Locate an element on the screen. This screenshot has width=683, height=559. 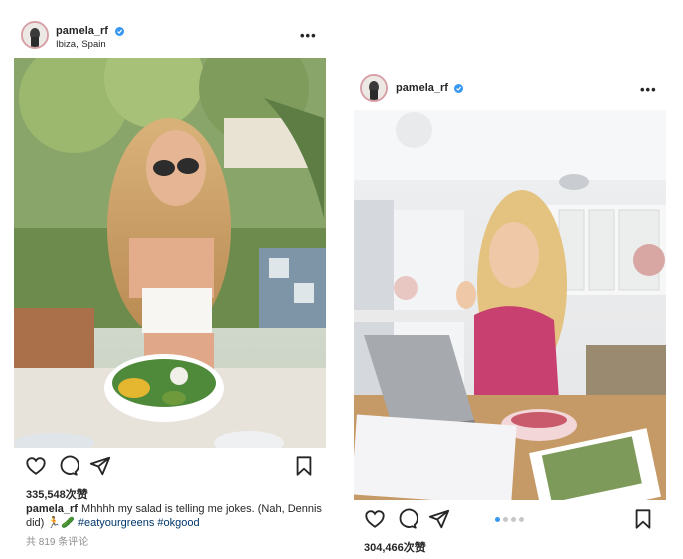
carousel-indicator is located at coordinates (509, 519).